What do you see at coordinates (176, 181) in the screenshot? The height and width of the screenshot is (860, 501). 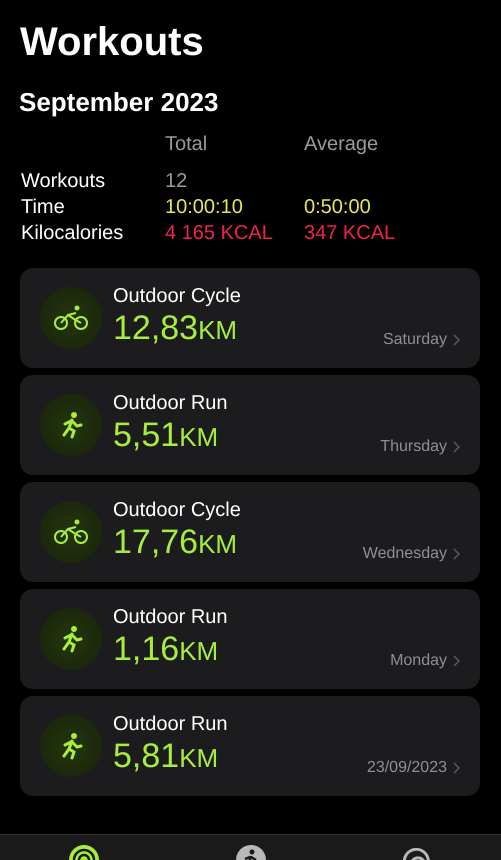 I see `stat-total: 12` at bounding box center [176, 181].